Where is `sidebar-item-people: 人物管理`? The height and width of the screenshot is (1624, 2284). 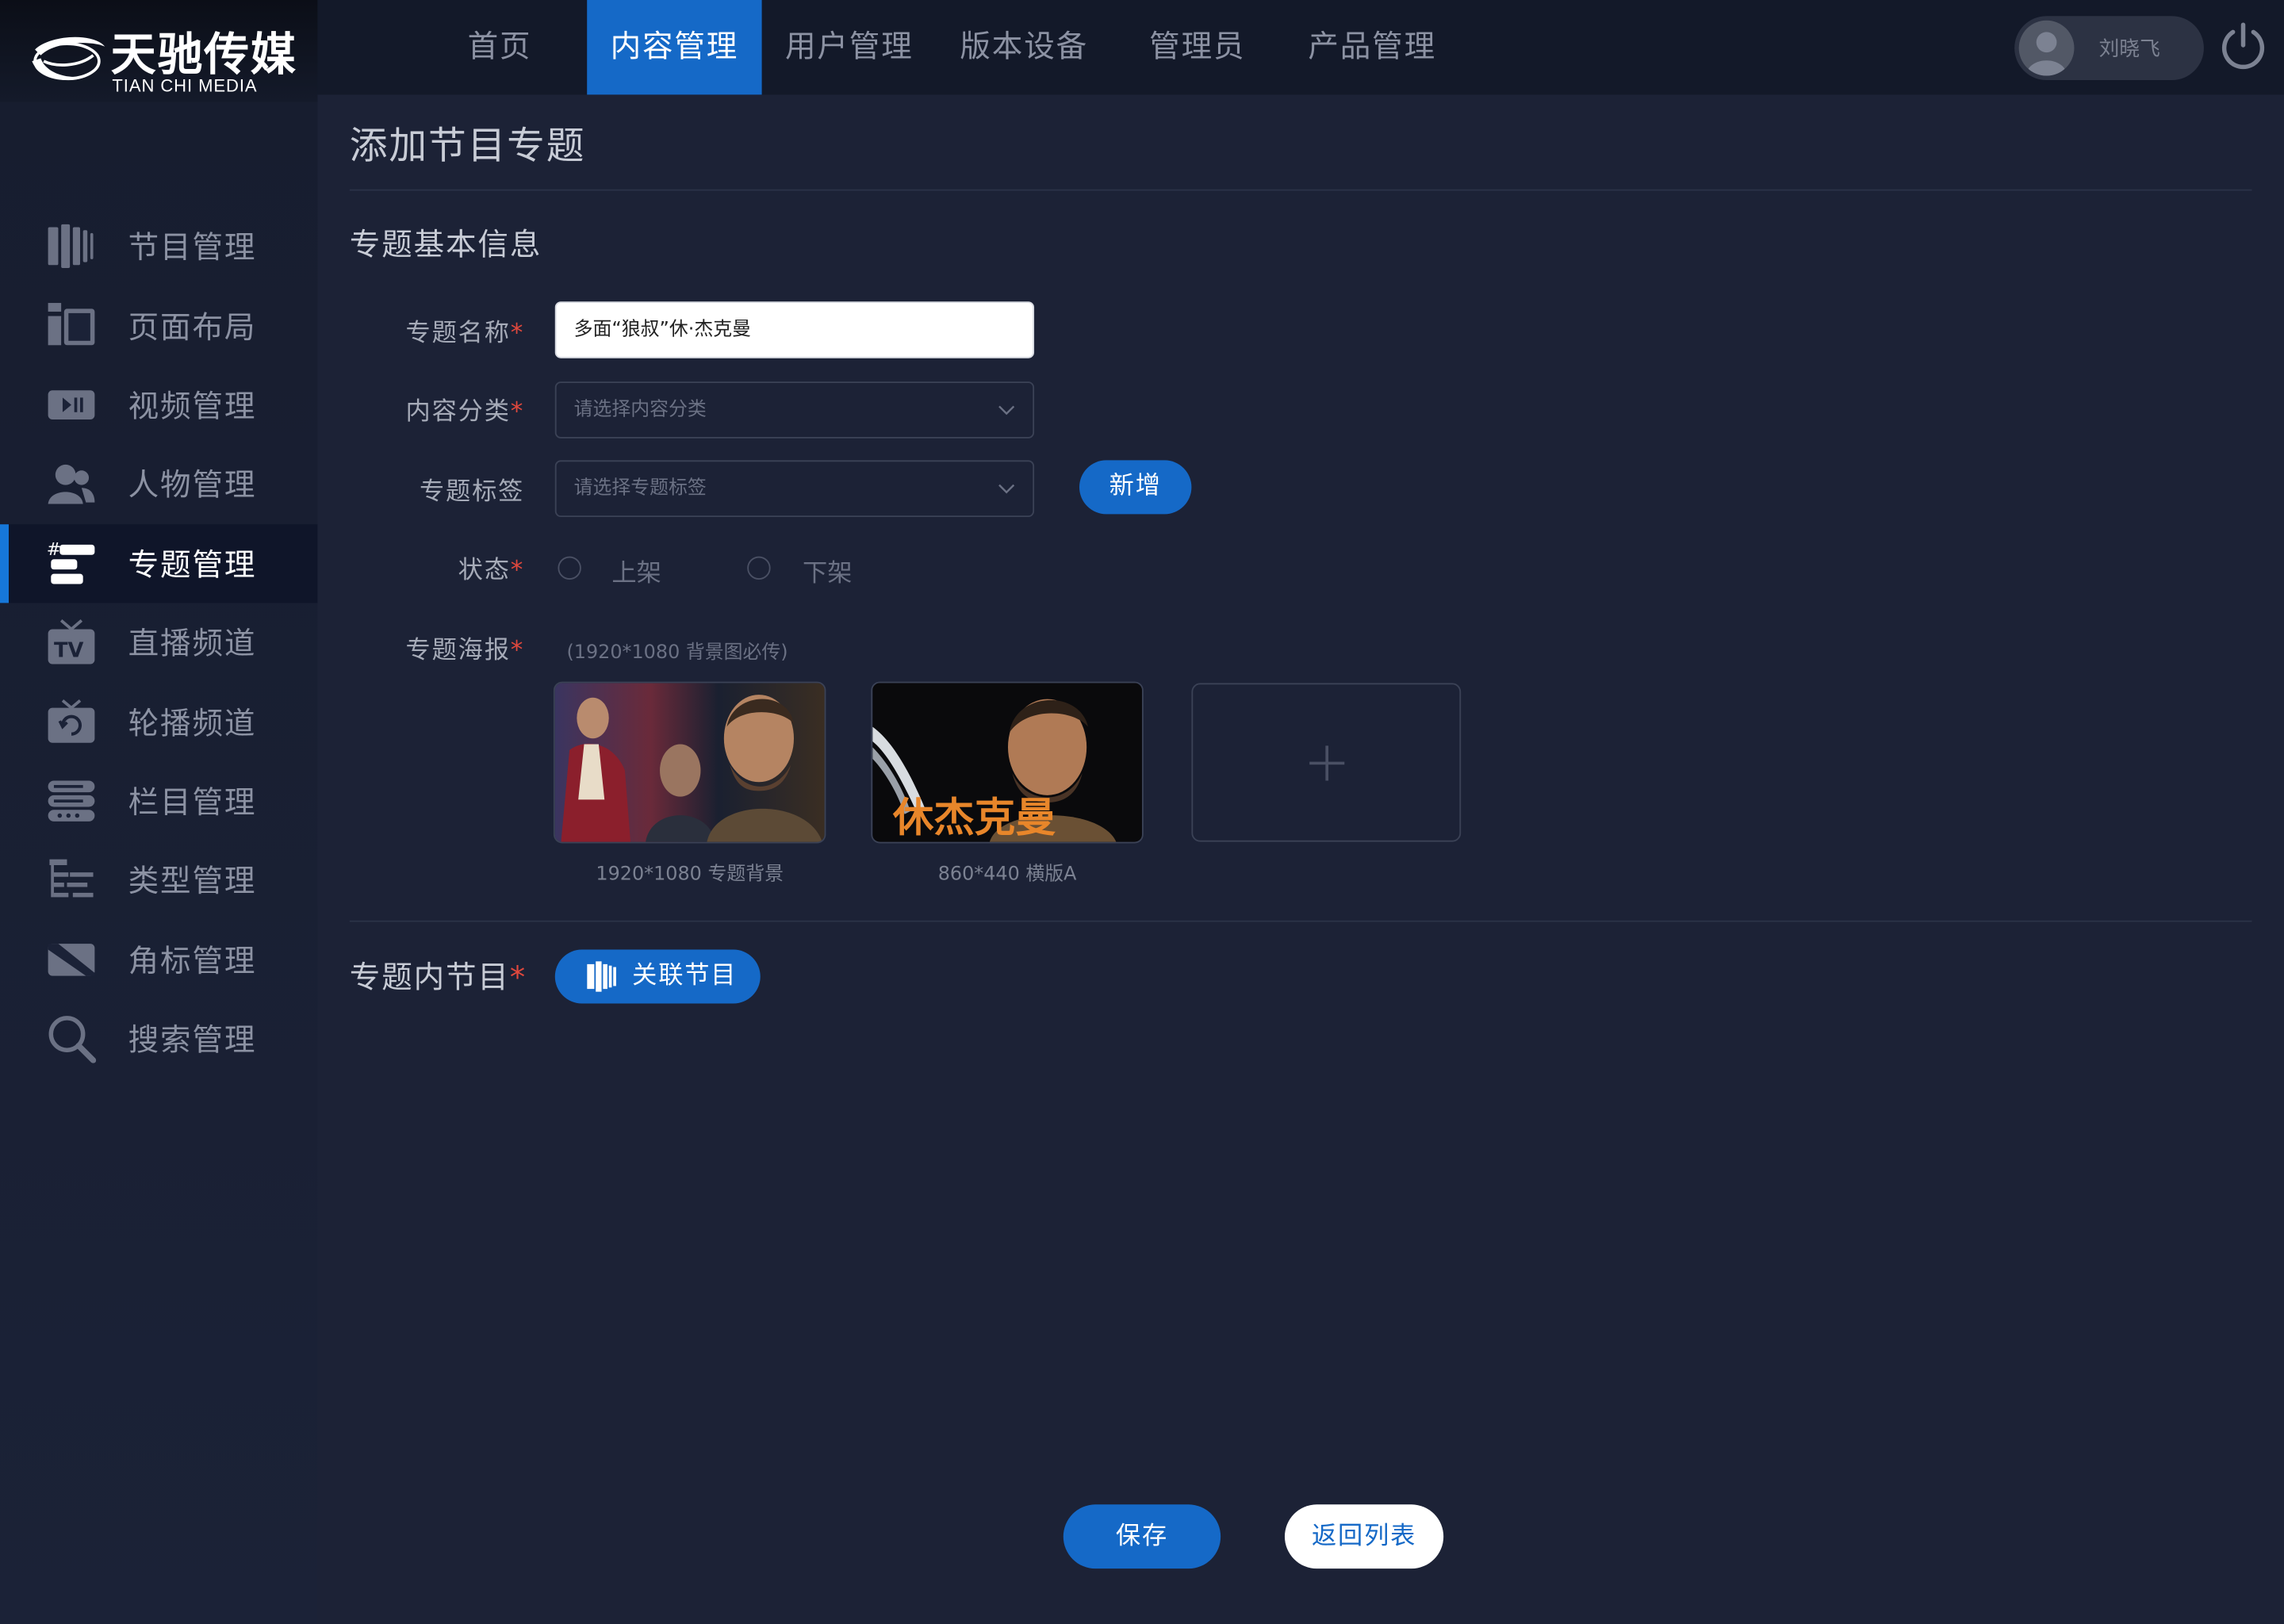
sidebar-item-people: 人物管理 is located at coordinates (158, 484).